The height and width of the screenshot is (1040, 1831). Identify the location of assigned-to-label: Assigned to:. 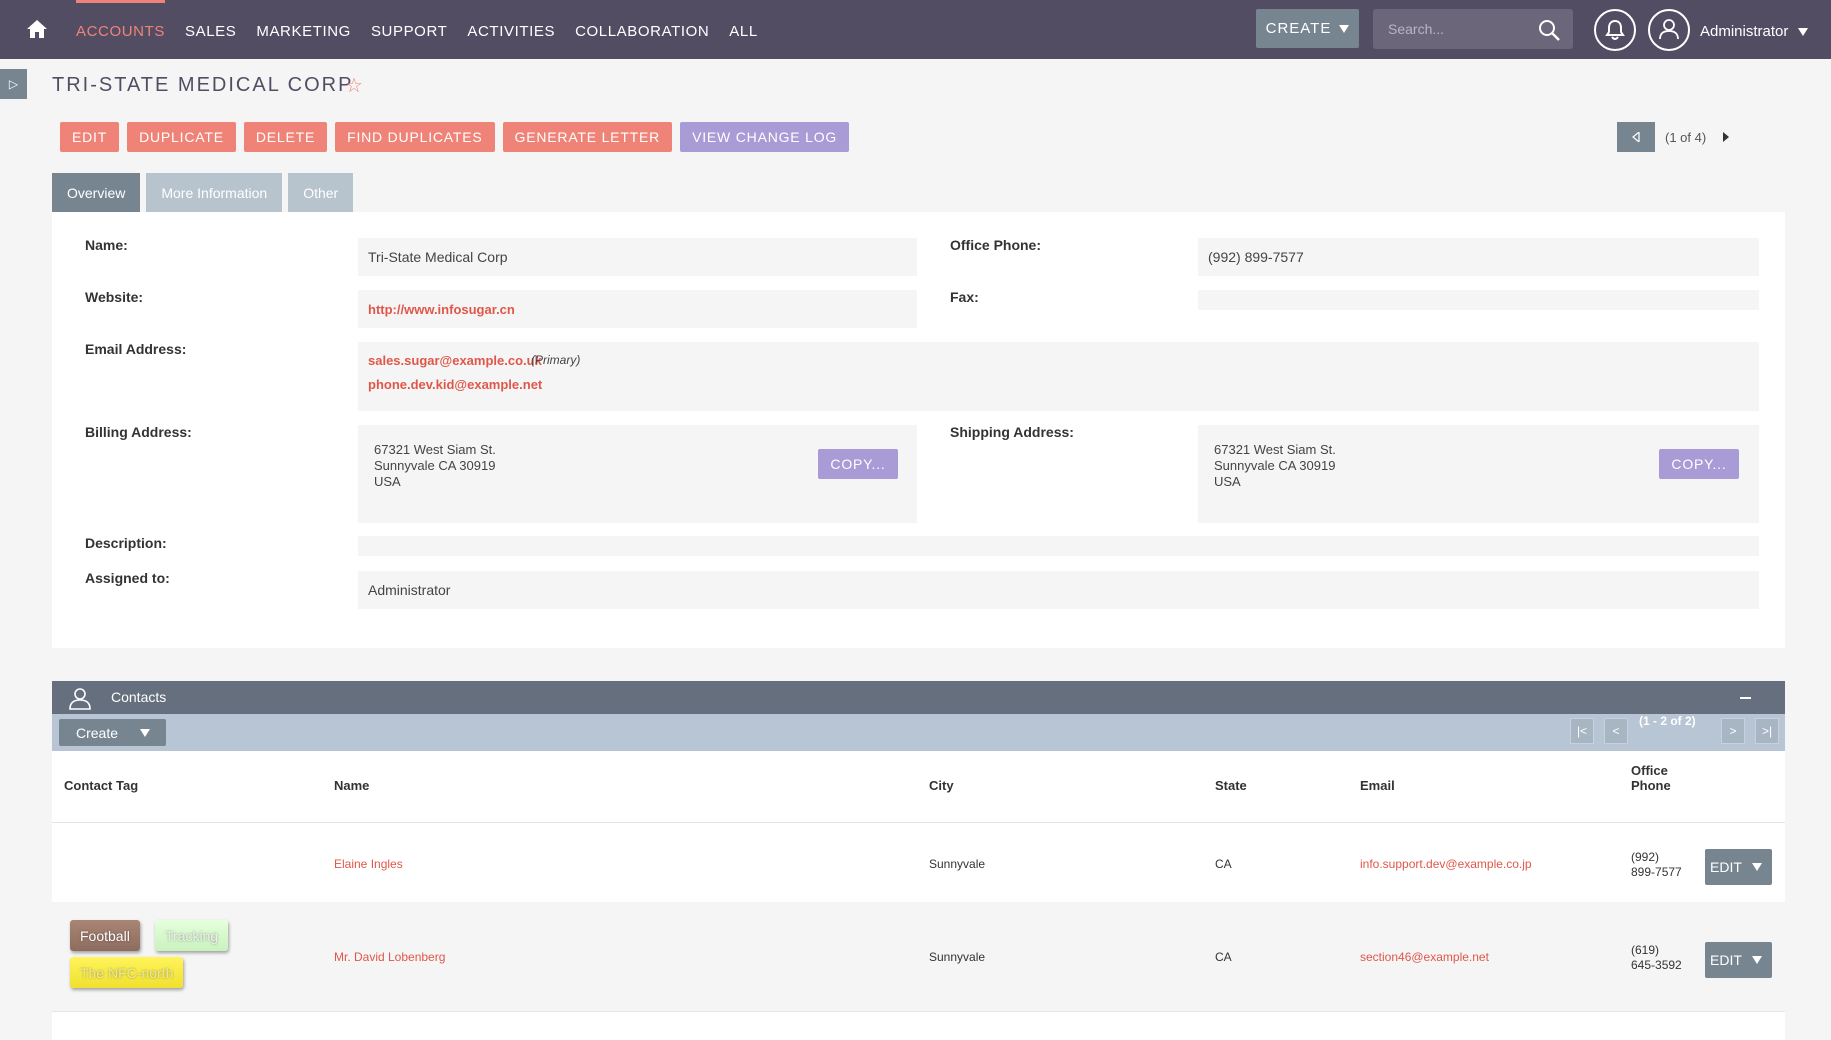
(127, 578).